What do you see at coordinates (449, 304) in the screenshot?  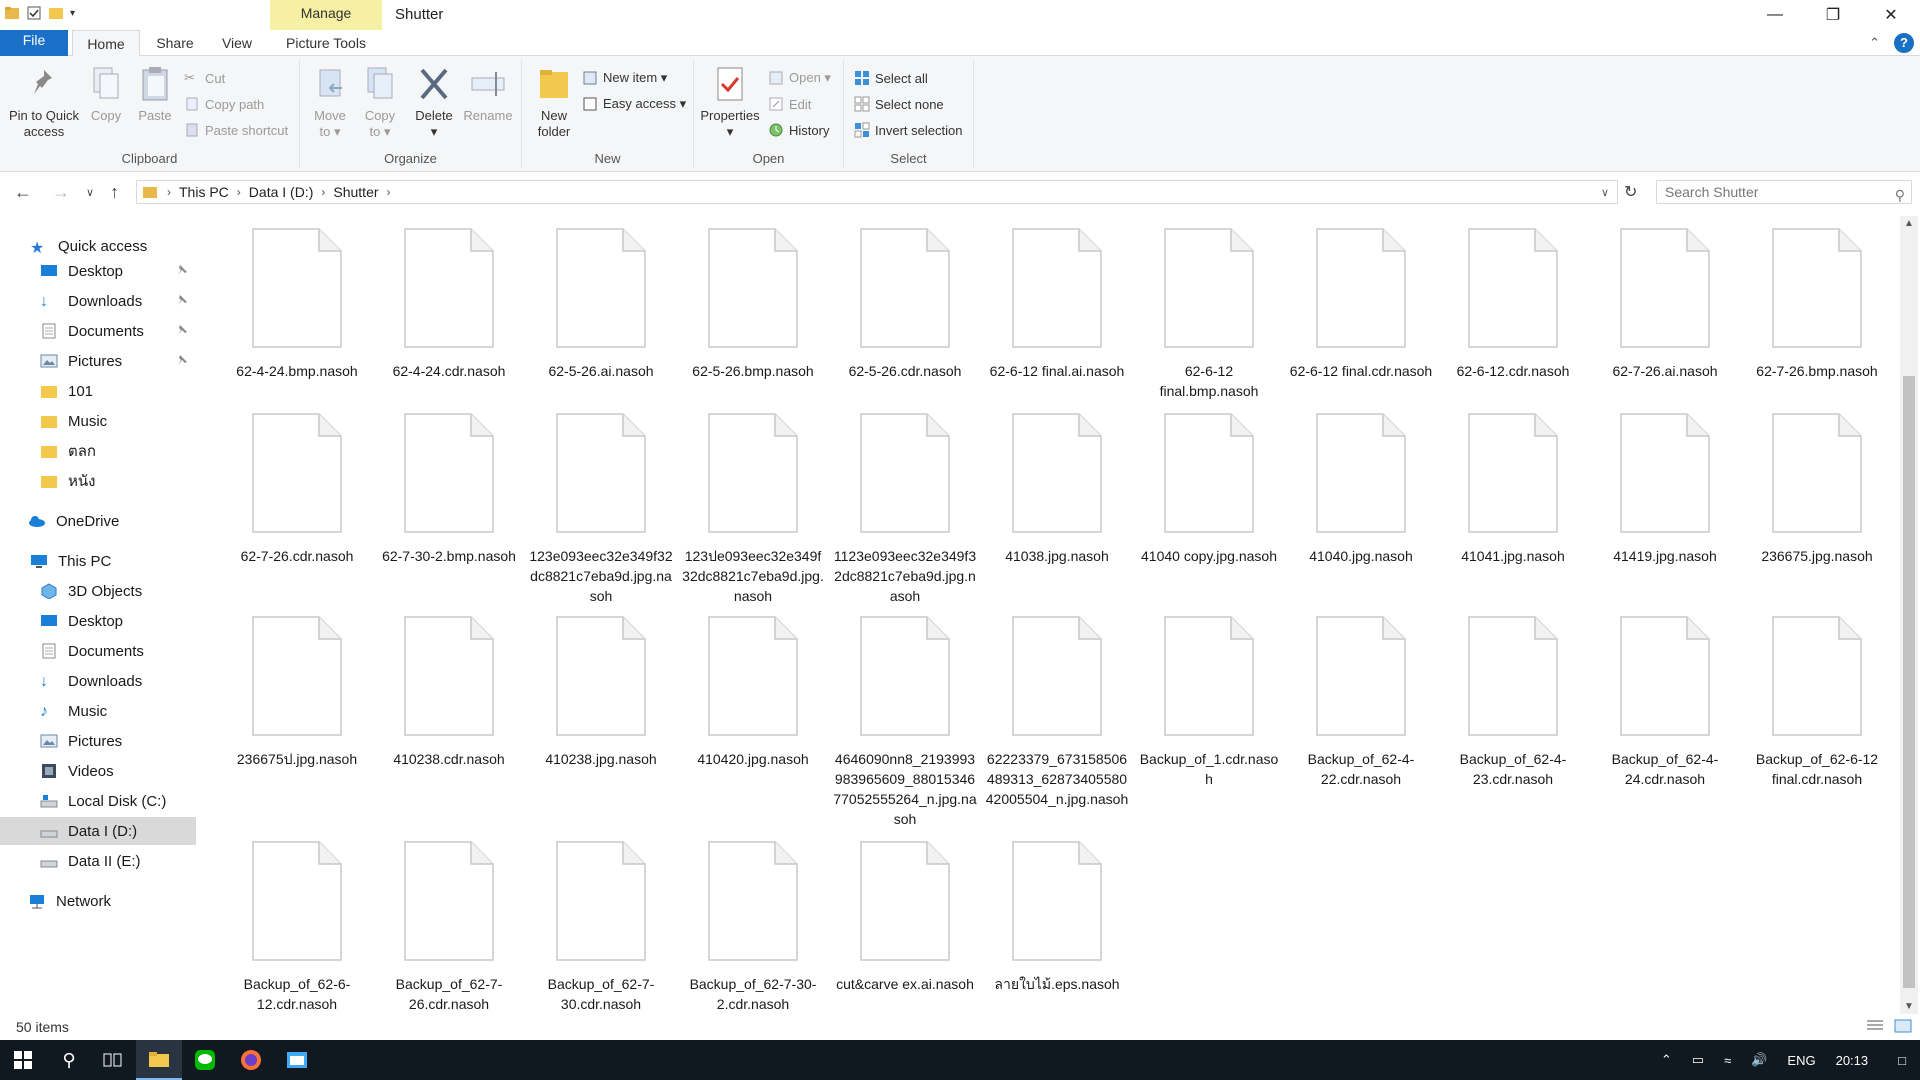 I see `file-item: 62-4-24.cdr.nasoh` at bounding box center [449, 304].